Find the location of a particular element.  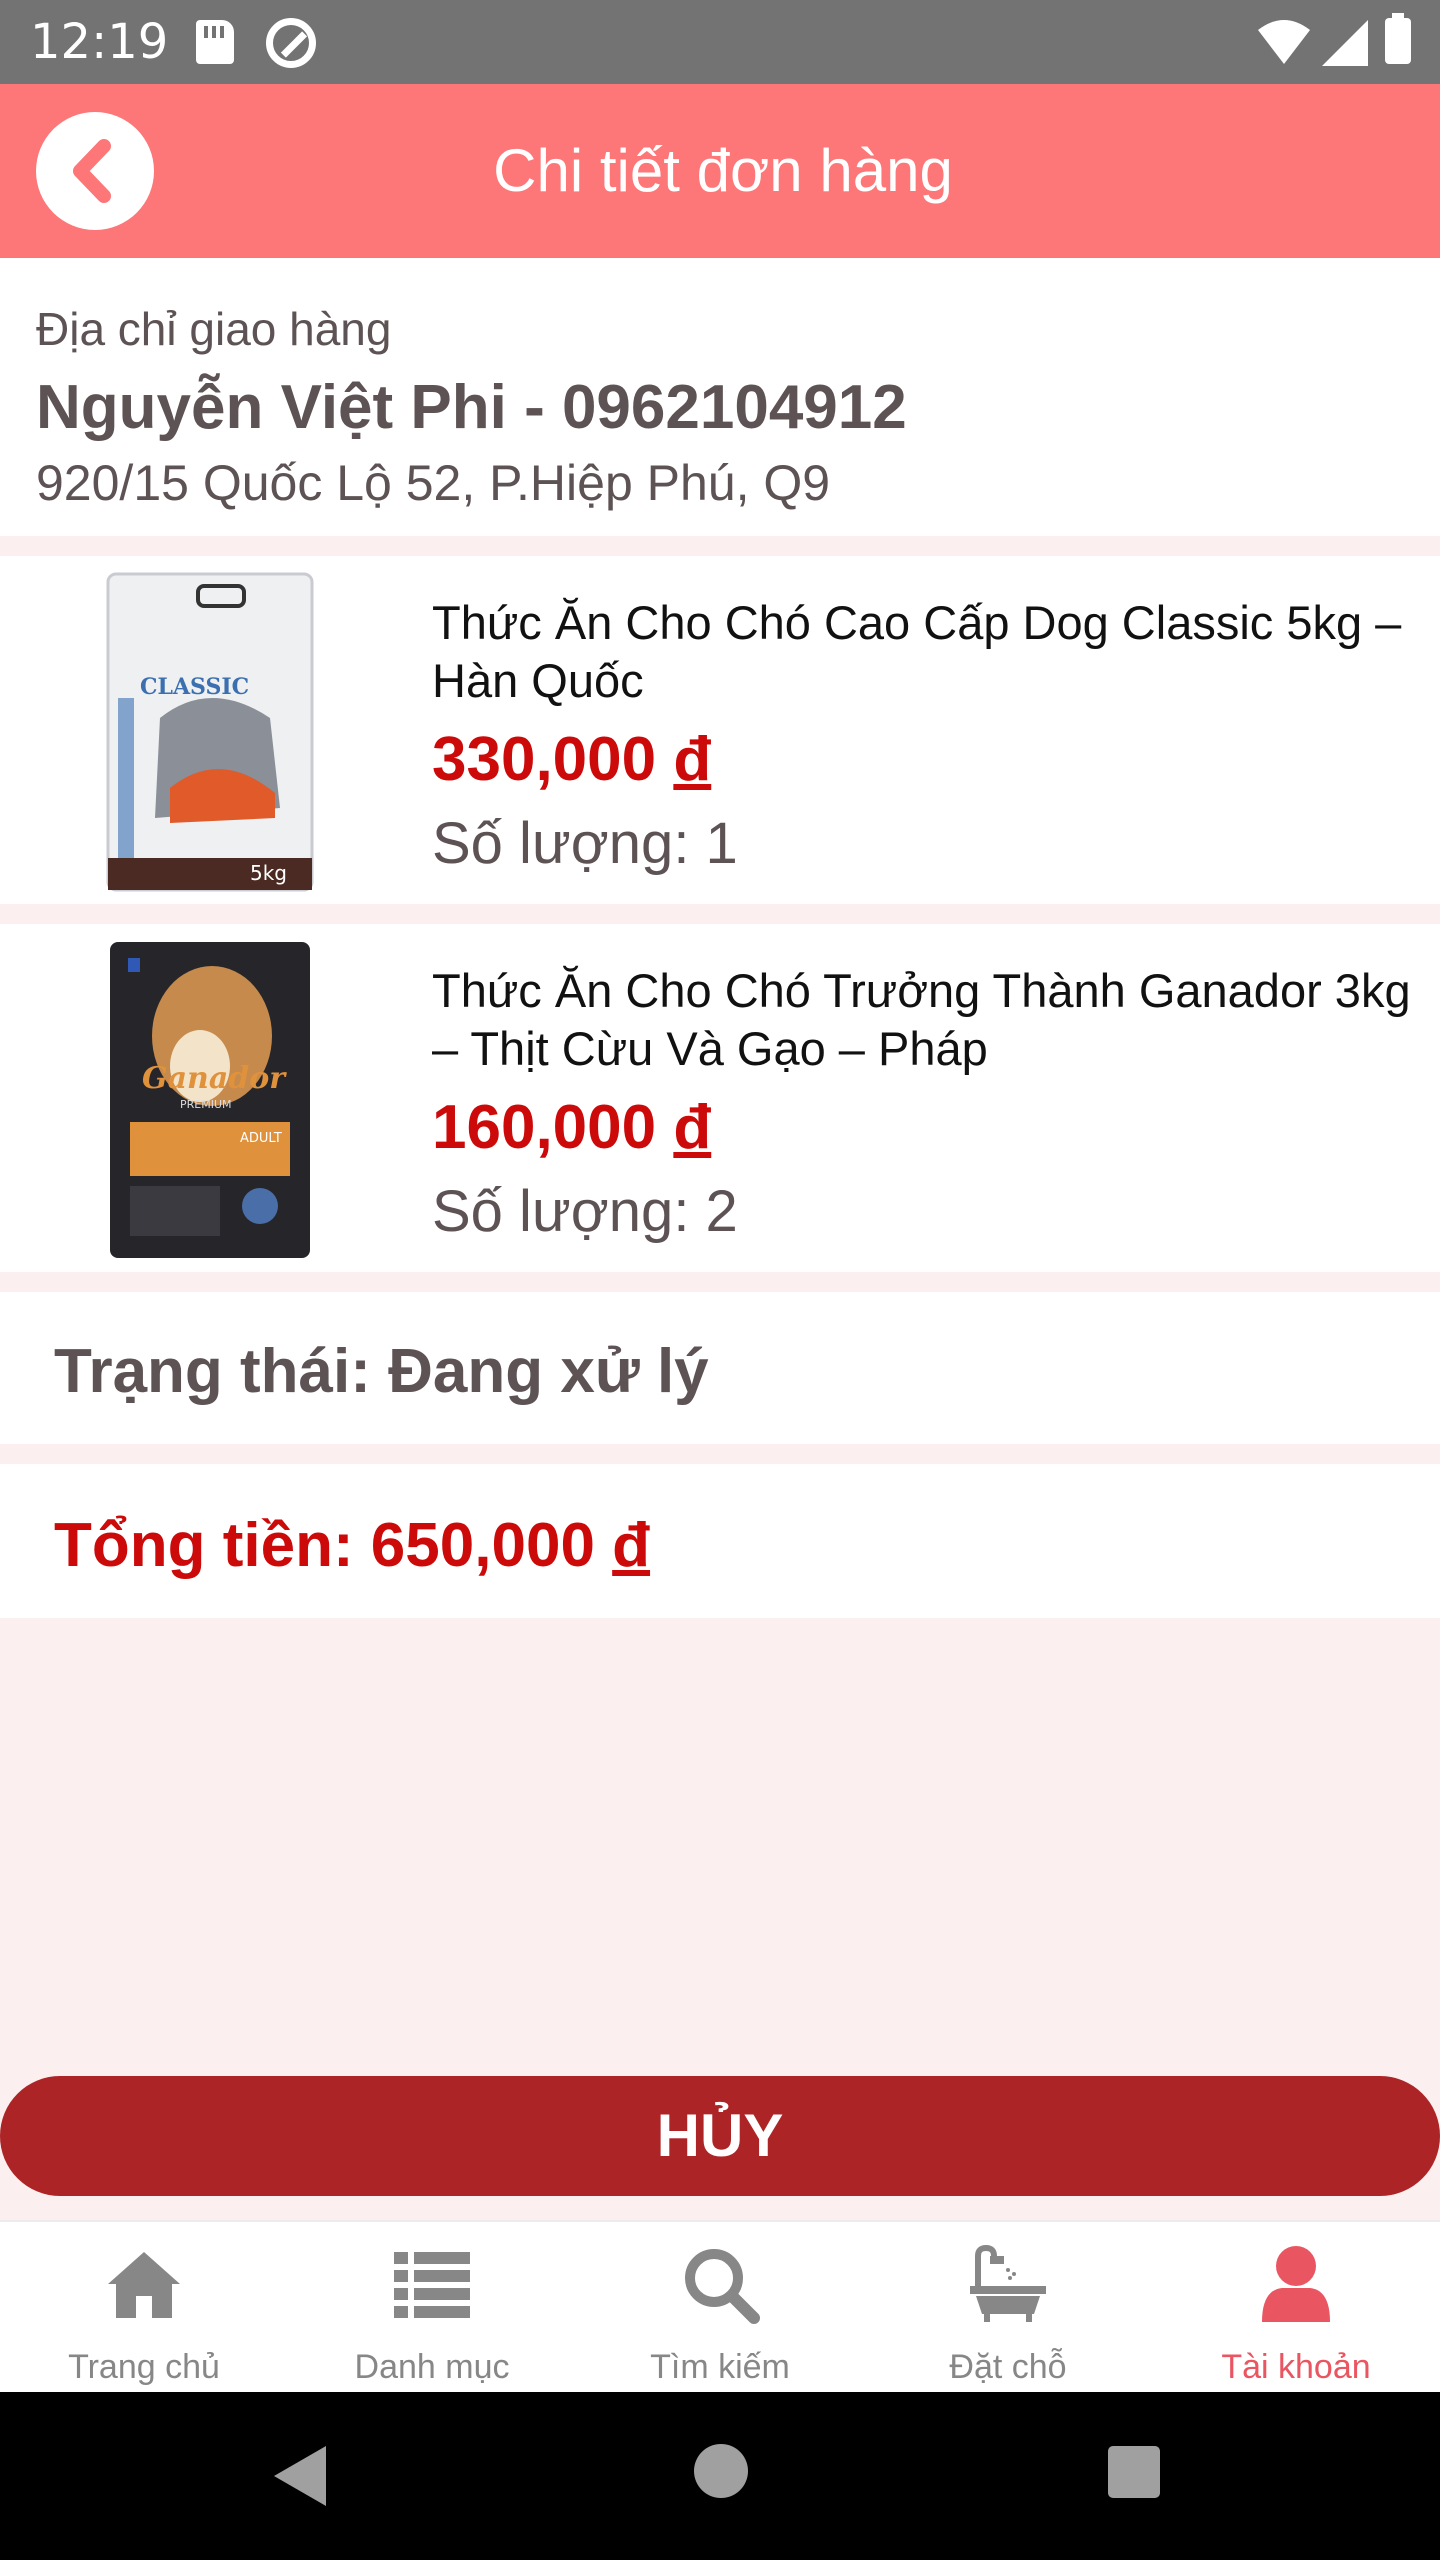

back-button is located at coordinates (95, 171).